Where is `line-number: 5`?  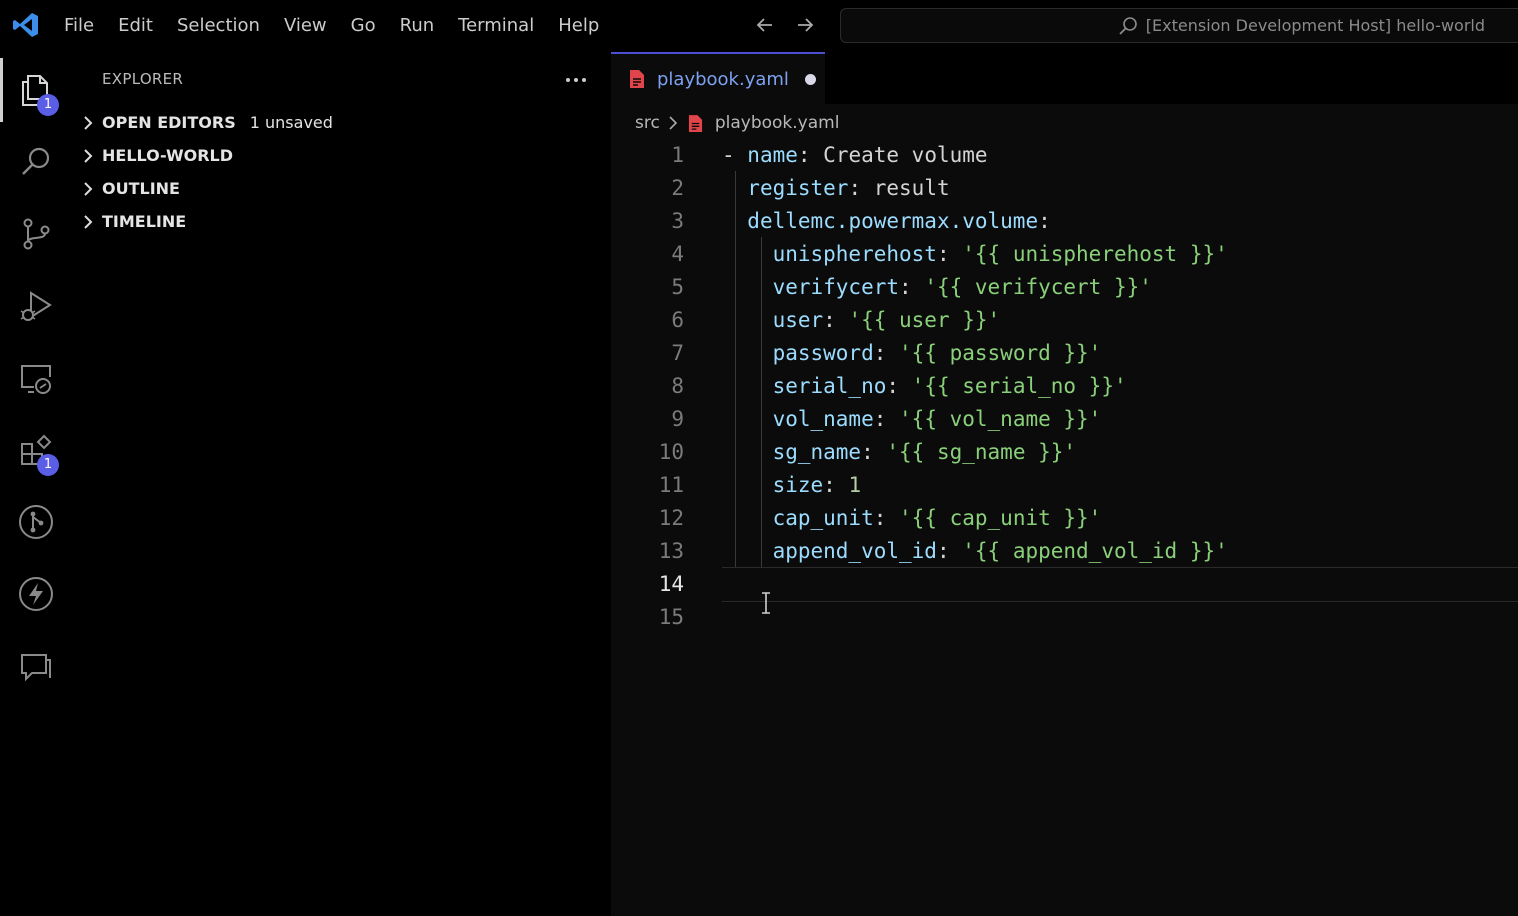 line-number: 5 is located at coordinates (677, 286).